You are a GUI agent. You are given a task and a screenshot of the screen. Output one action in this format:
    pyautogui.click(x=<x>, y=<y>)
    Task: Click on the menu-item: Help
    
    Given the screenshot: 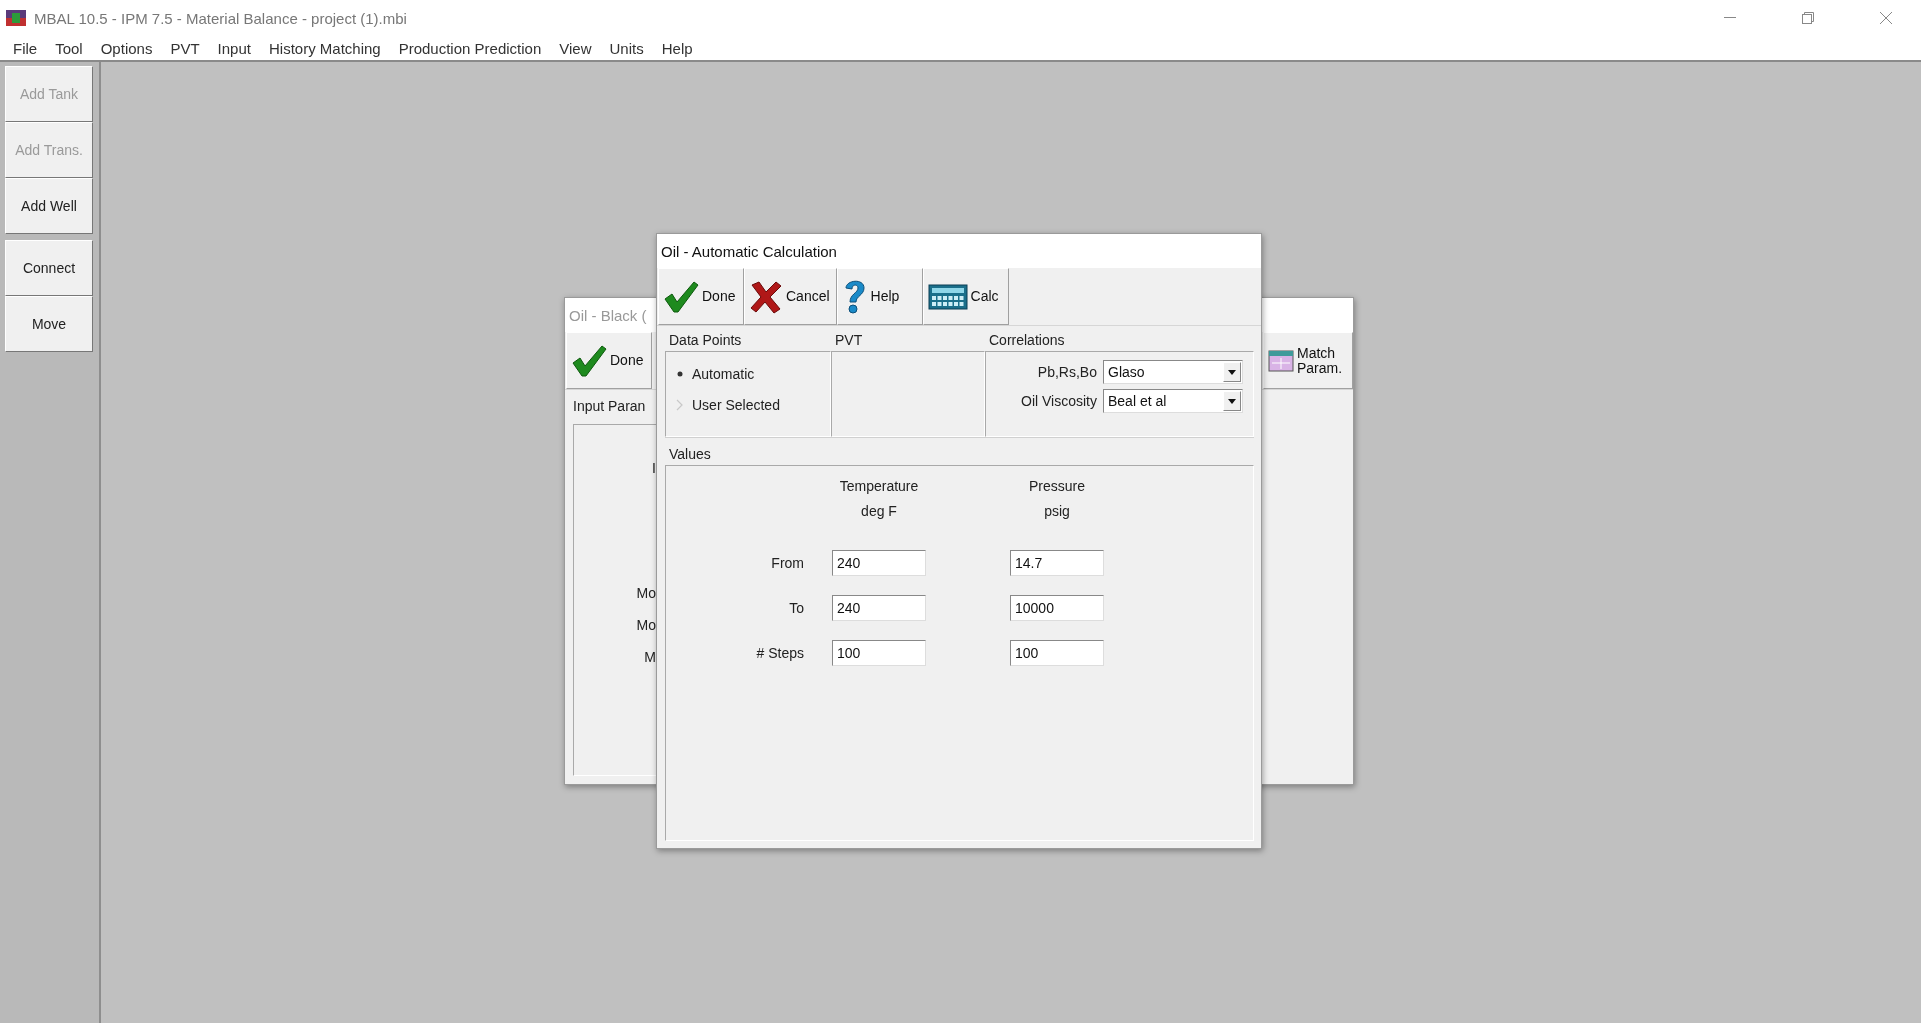 What is the action you would take?
    pyautogui.click(x=677, y=48)
    